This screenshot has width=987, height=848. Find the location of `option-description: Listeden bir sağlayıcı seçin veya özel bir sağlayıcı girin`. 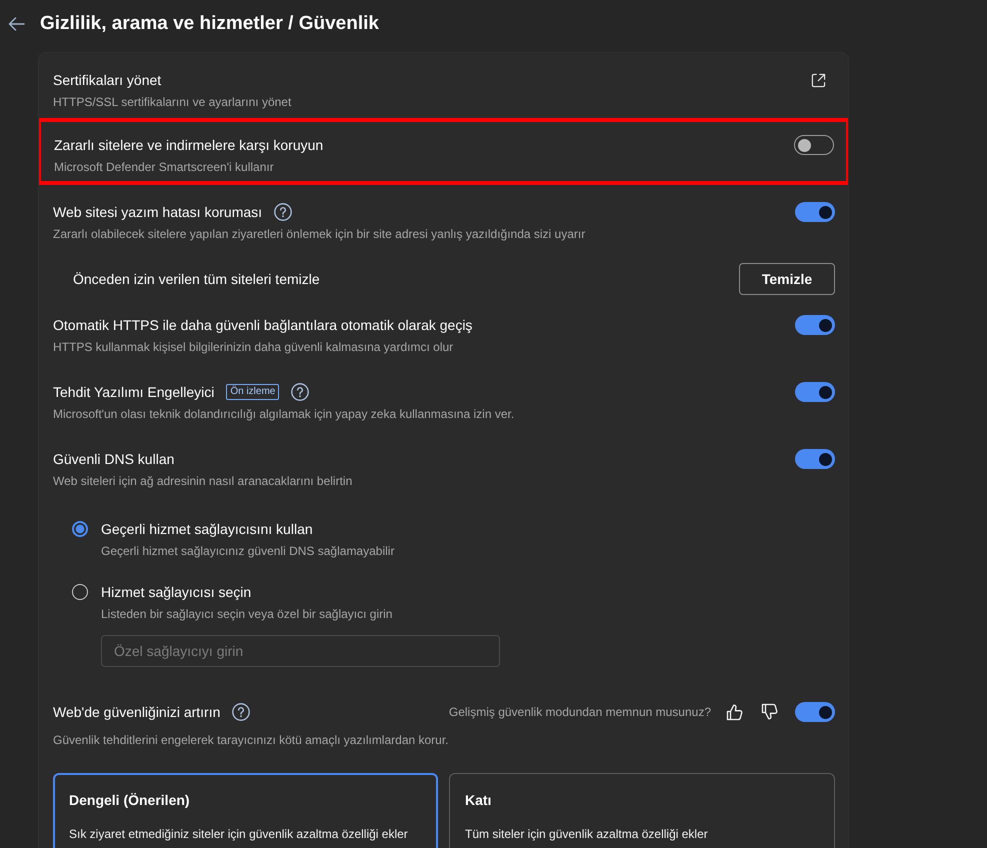

option-description: Listeden bir sağlayıcı seçin veya özel bir sağlayıcı girin is located at coordinates (247, 614).